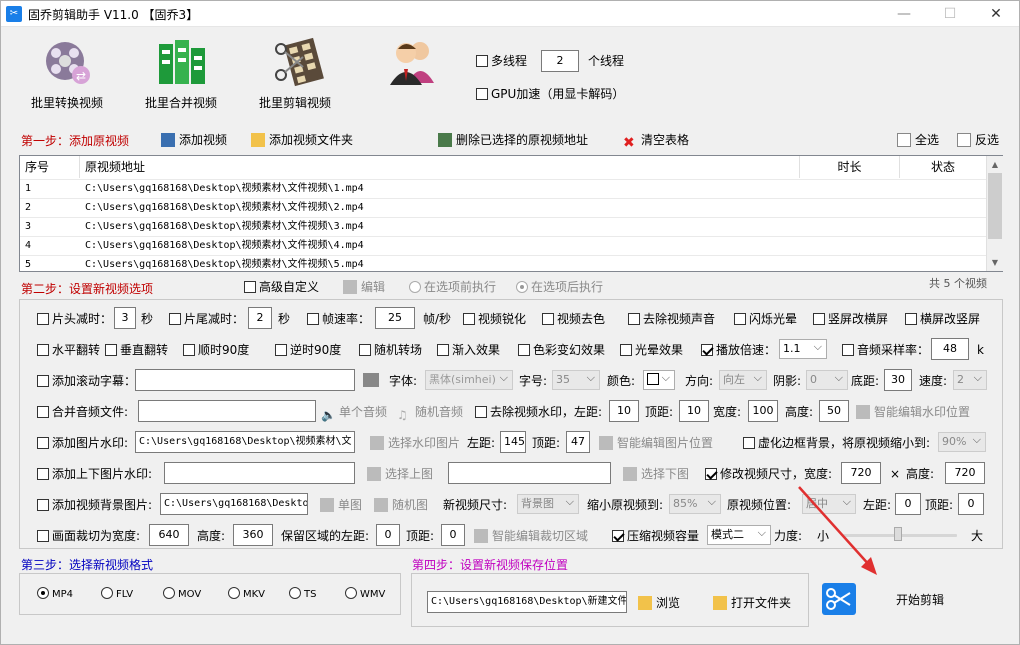 The height and width of the screenshot is (645, 1020). I want to click on minimize-button: —, so click(904, 14).